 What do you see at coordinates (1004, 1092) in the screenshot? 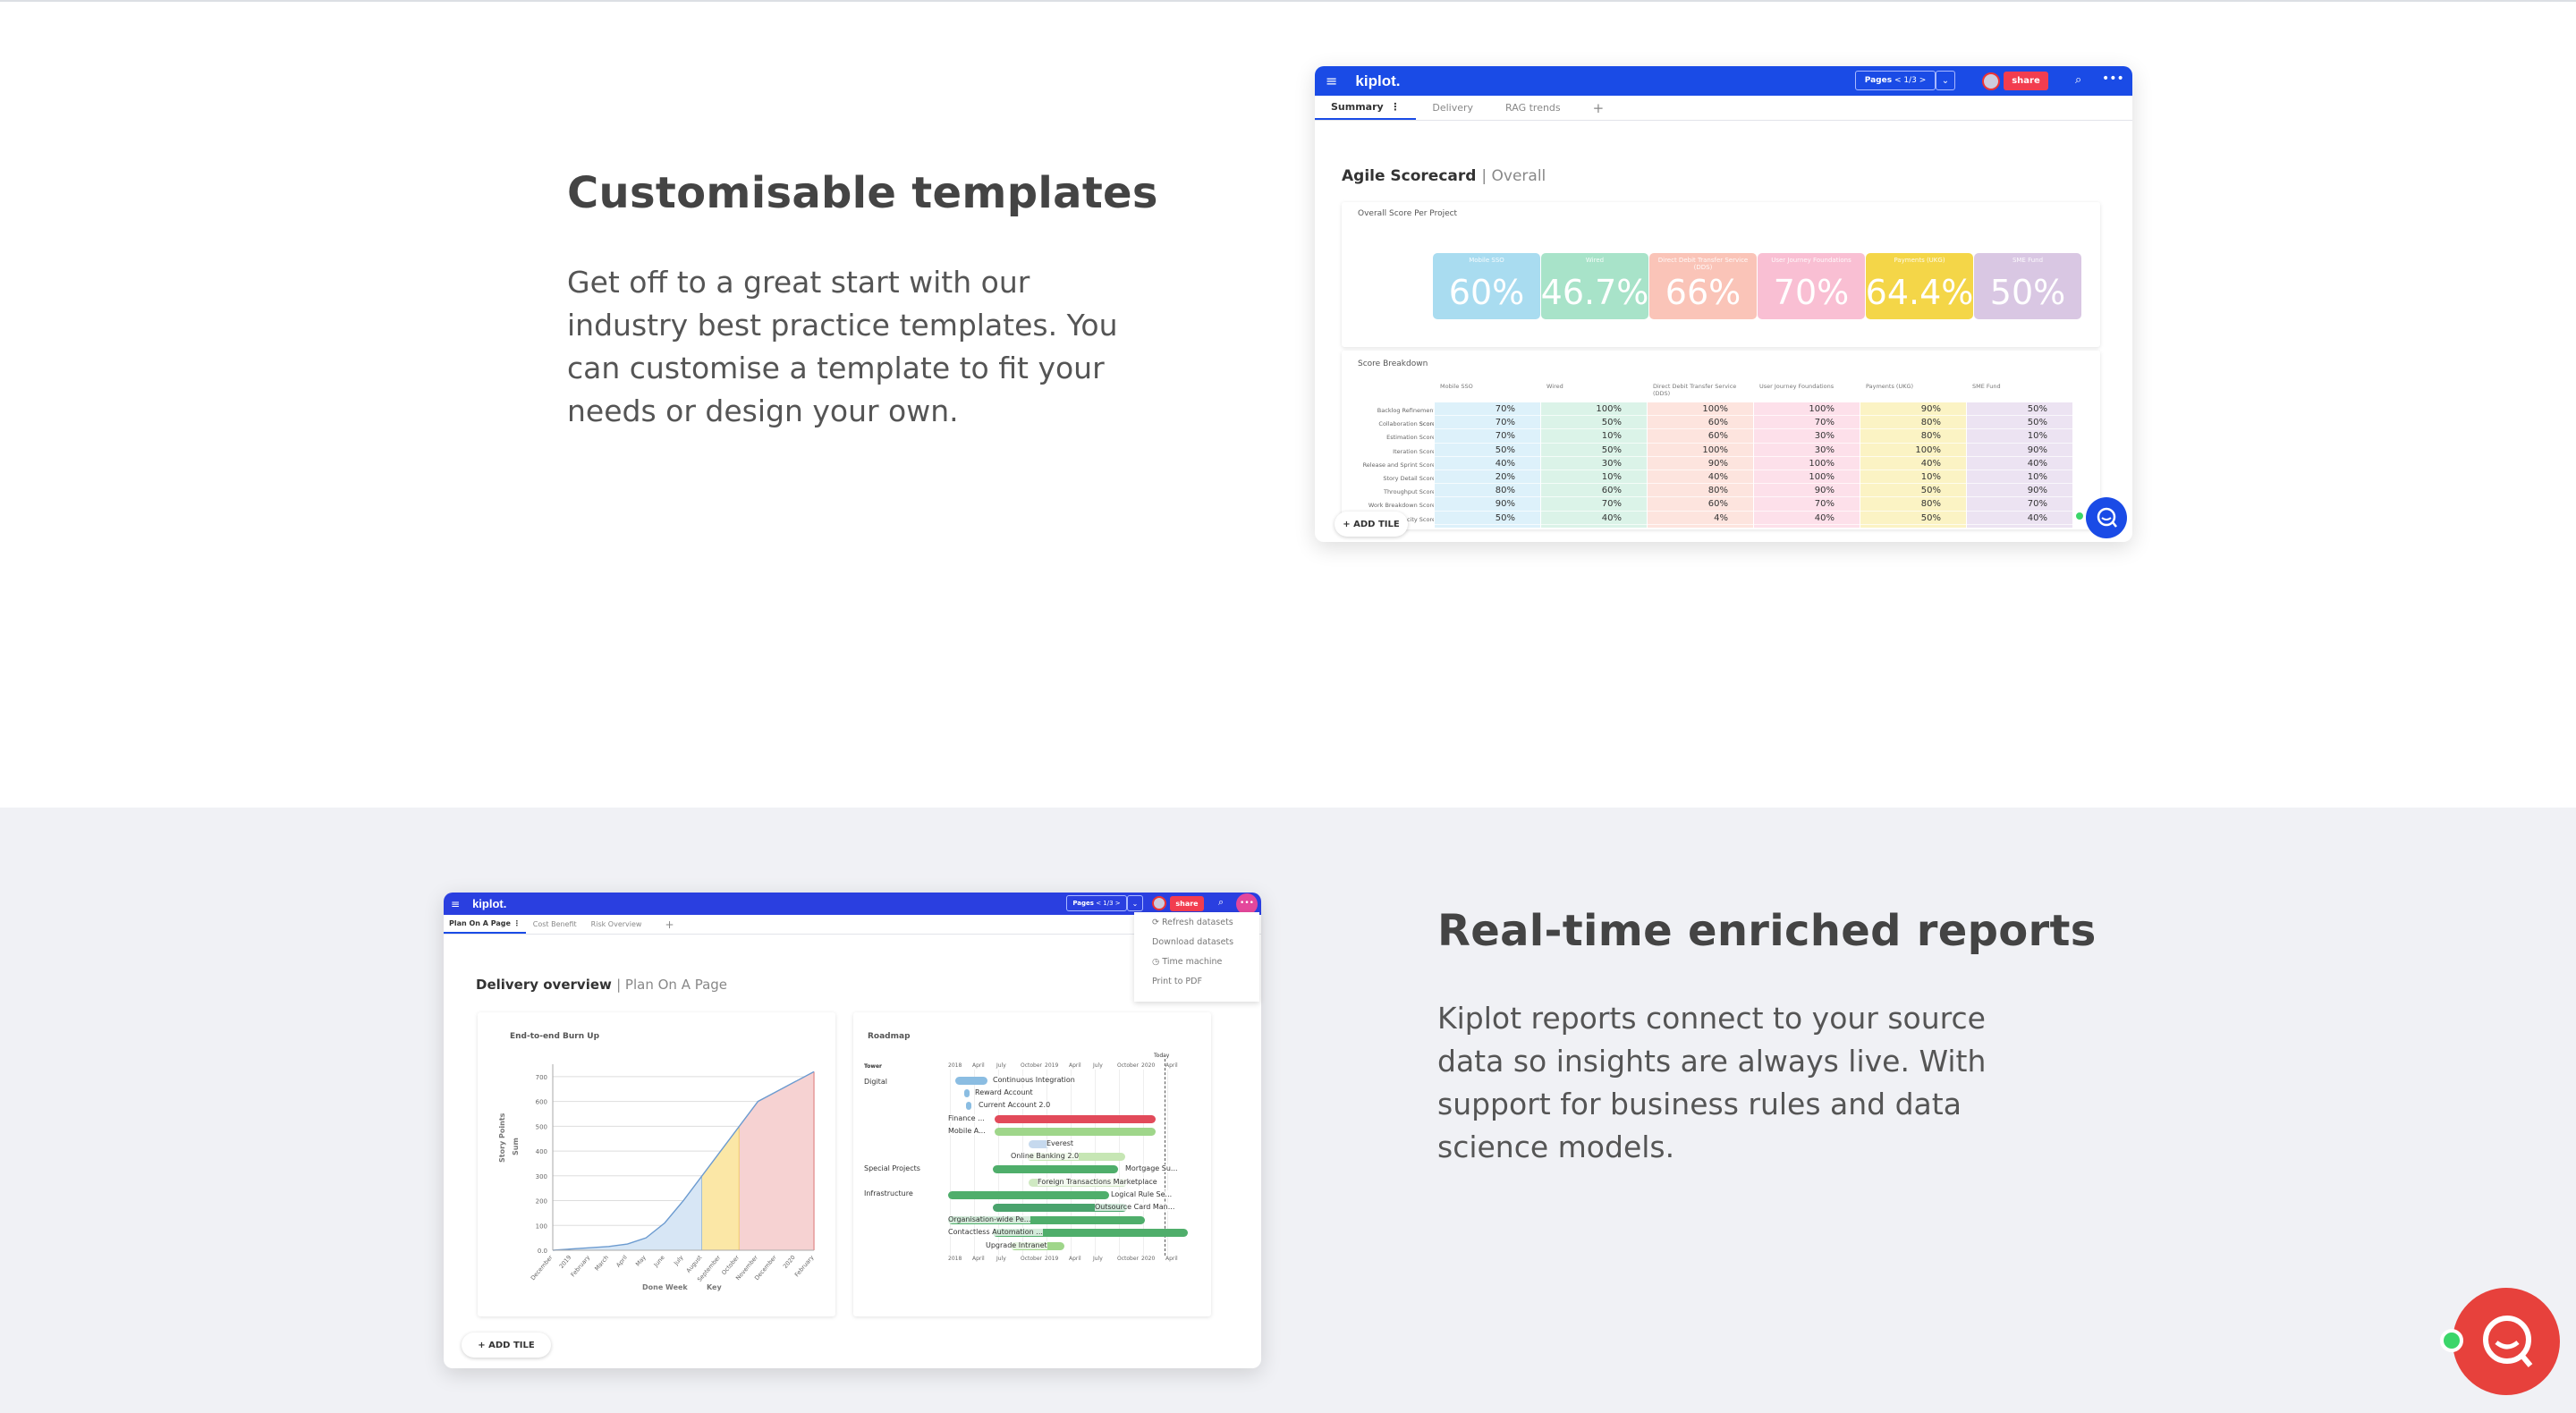
I see `roadmap-item-label: Reward Account` at bounding box center [1004, 1092].